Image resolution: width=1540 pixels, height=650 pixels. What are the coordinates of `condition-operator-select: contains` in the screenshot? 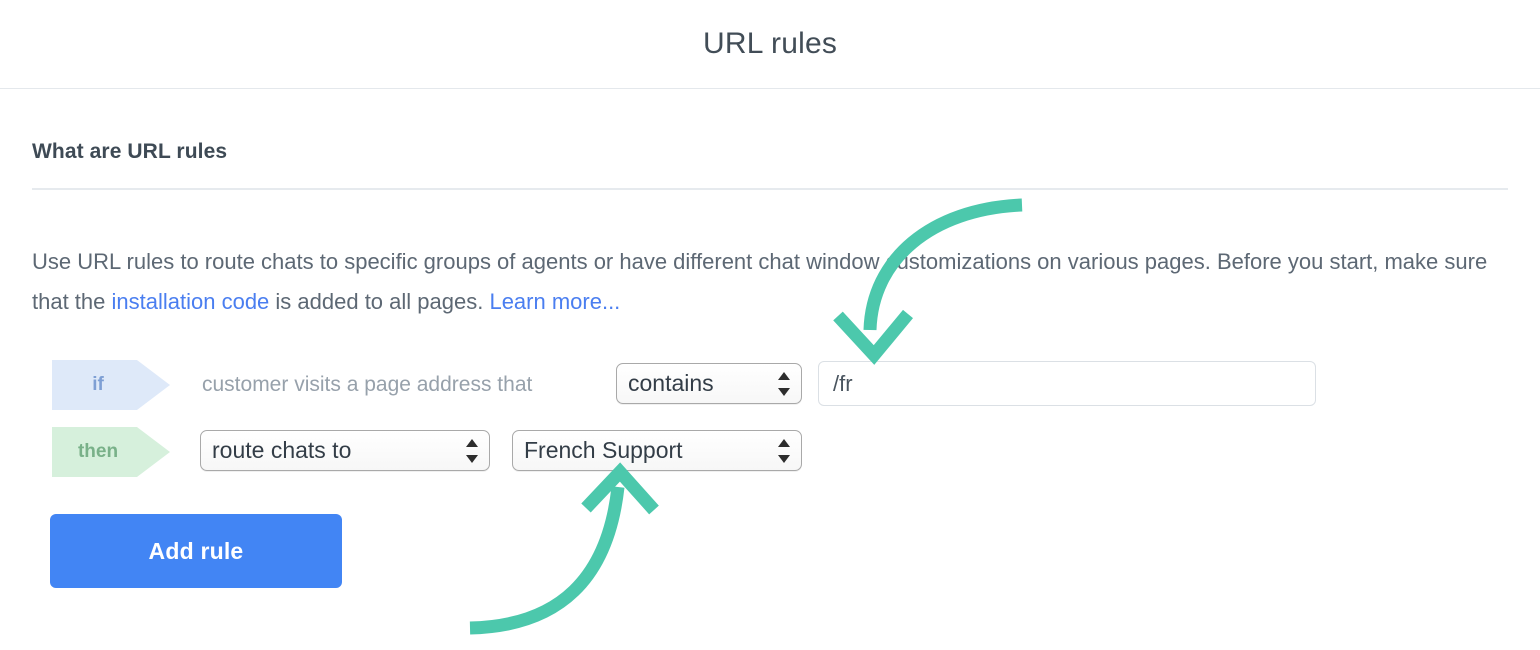 It's located at (709, 383).